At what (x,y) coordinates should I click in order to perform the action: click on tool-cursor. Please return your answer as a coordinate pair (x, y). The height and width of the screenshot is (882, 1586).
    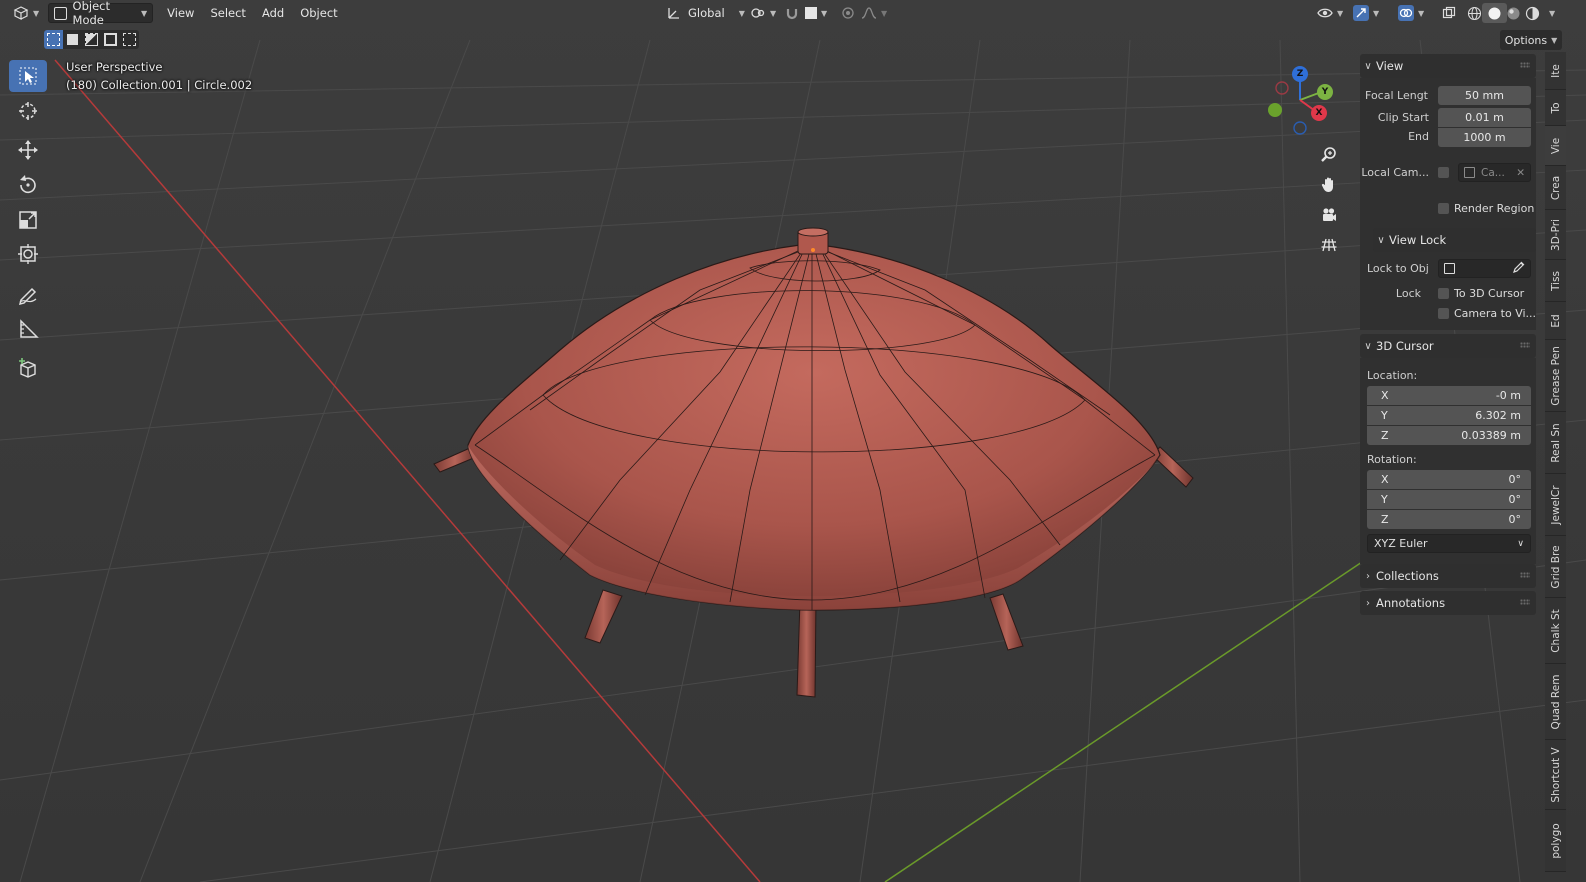
    Looking at the image, I should click on (28, 111).